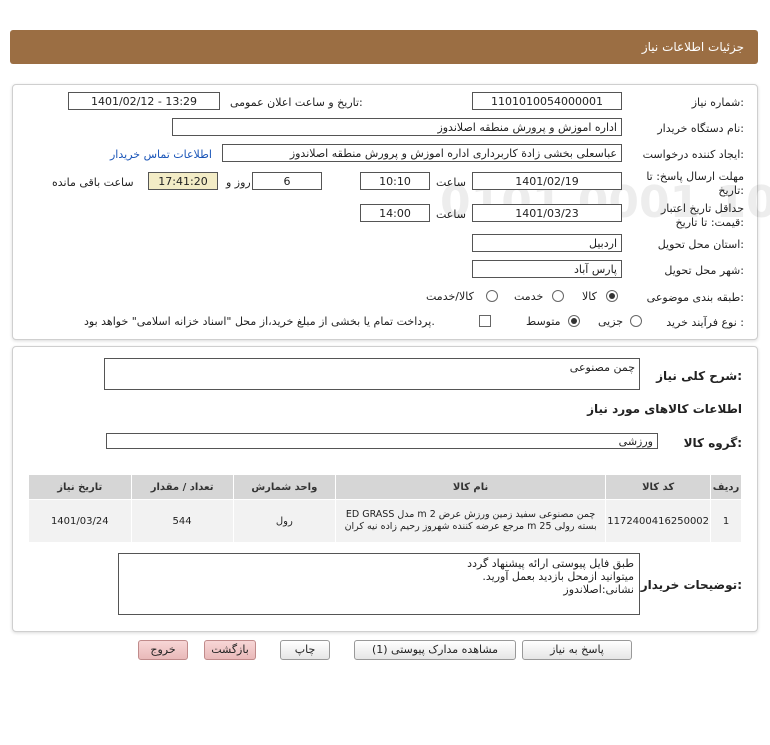  I want to click on col-date-header: تاریخ نیاز, so click(80, 487).